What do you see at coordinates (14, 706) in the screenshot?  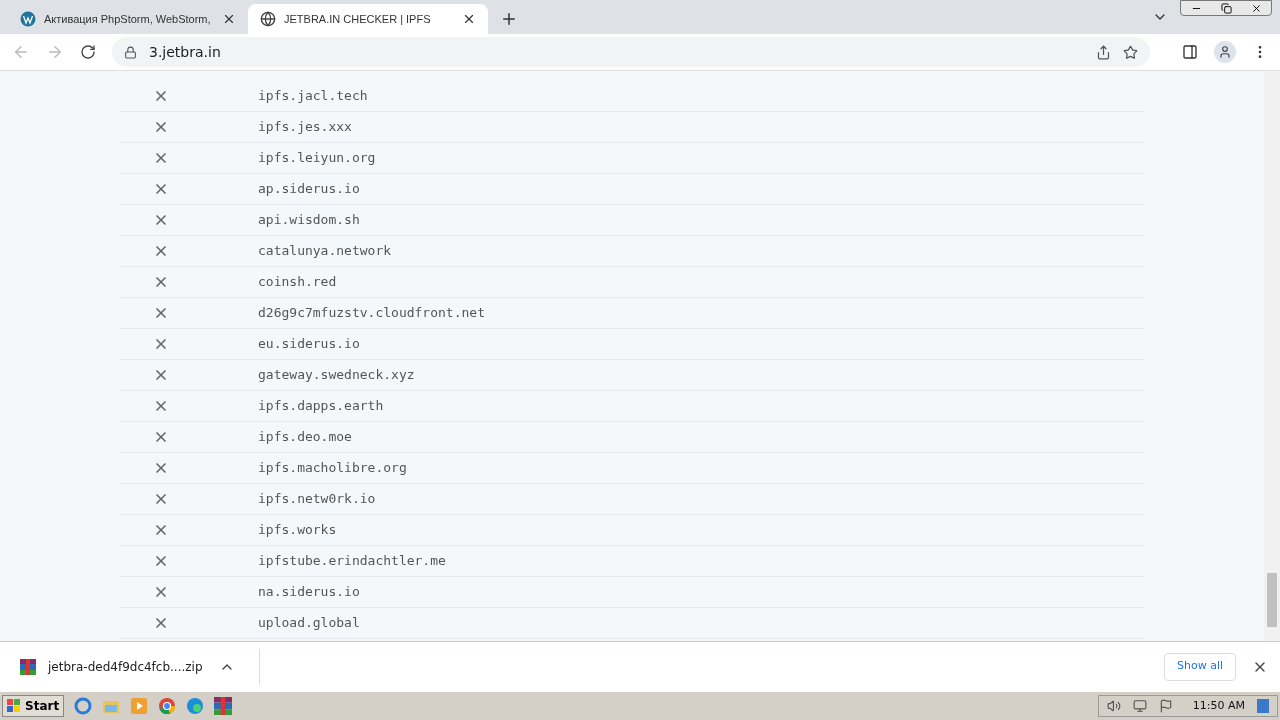 I see `windows-logo-icon` at bounding box center [14, 706].